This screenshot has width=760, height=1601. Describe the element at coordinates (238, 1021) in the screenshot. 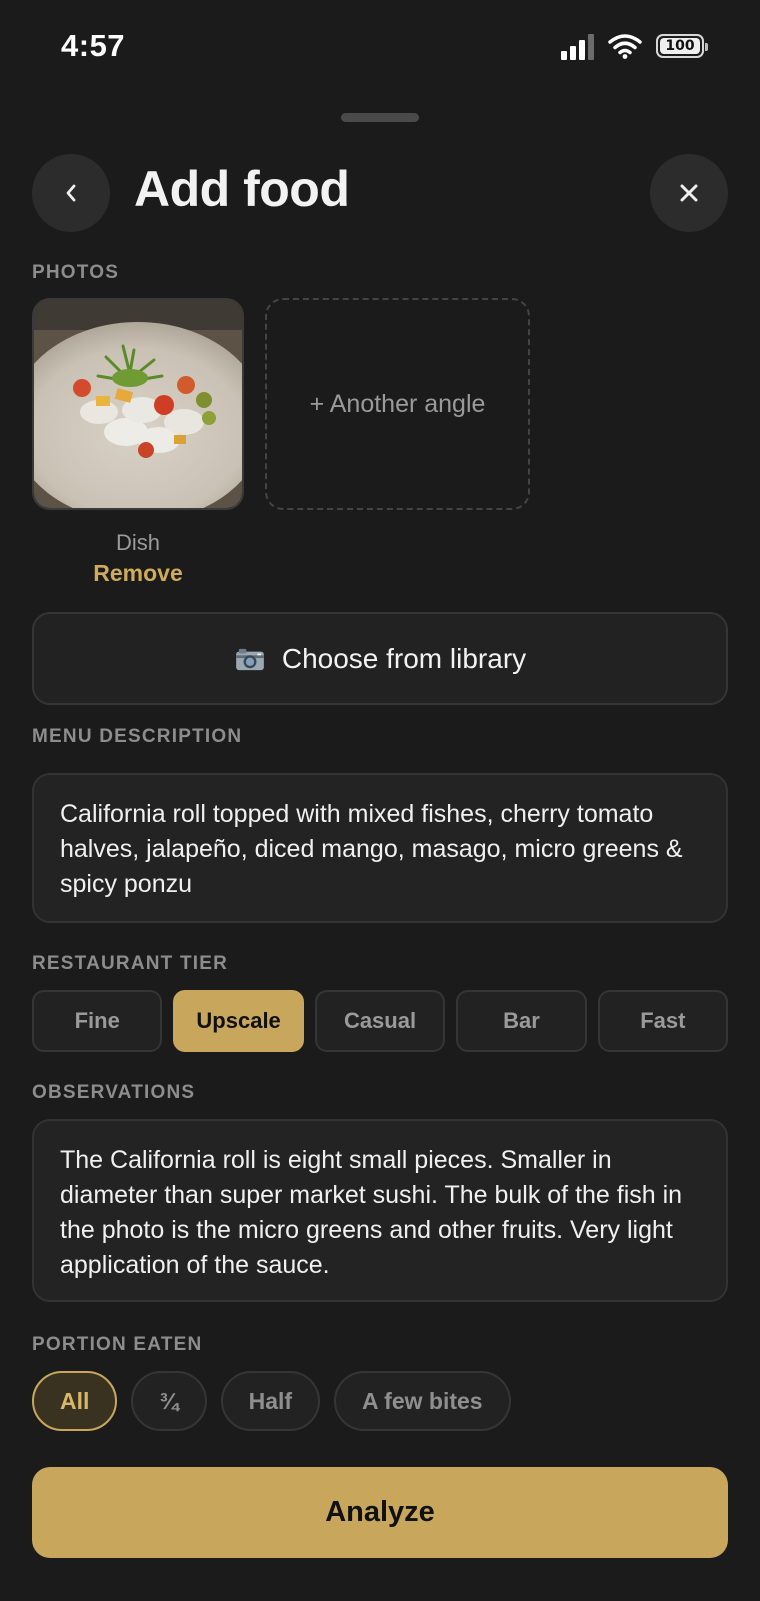

I see `tier-option-upscale: Upscale` at that location.